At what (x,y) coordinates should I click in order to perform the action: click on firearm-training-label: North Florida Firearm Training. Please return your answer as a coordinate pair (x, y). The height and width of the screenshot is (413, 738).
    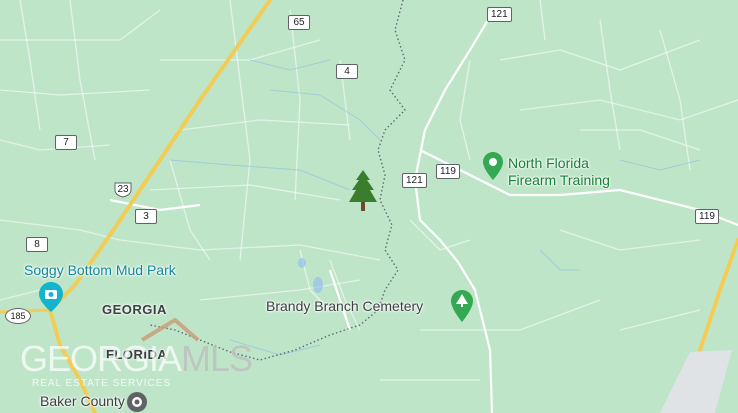
    Looking at the image, I should click on (559, 172).